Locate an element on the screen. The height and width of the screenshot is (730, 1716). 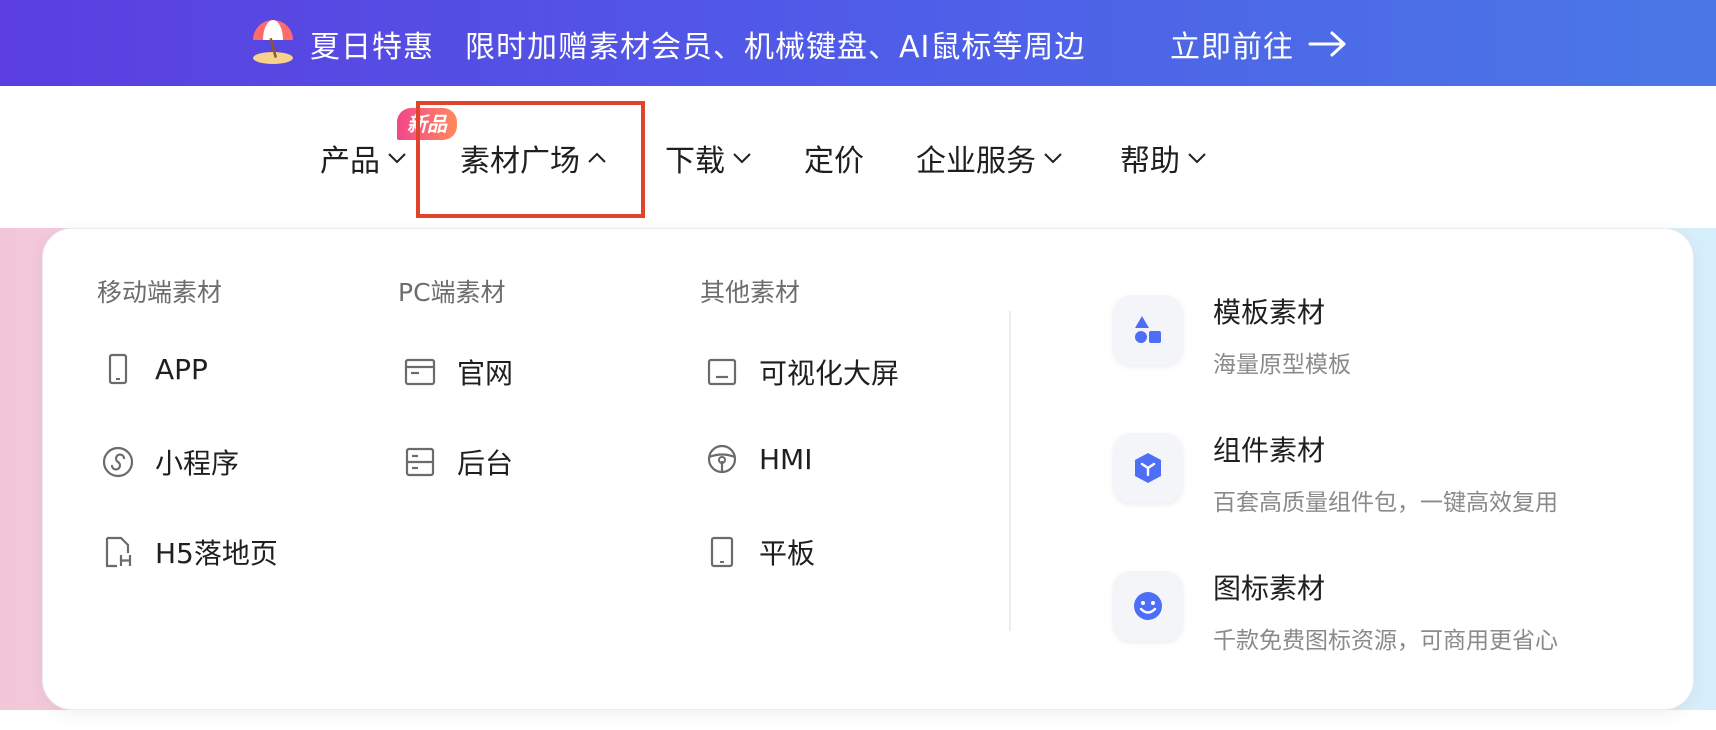
nav-item-label: 产品 is located at coordinates (350, 161).